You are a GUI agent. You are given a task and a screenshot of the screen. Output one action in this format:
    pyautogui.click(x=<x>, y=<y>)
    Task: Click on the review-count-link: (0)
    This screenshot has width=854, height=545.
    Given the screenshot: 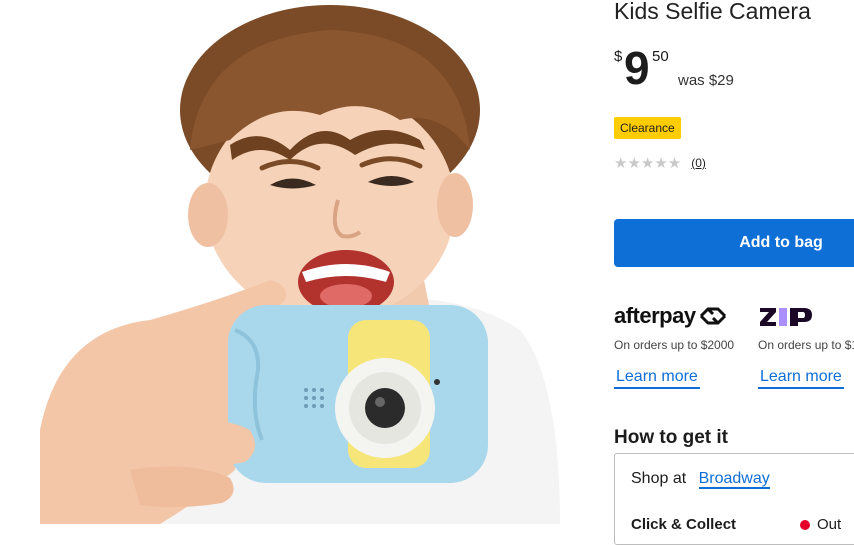 What is the action you would take?
    pyautogui.click(x=698, y=163)
    